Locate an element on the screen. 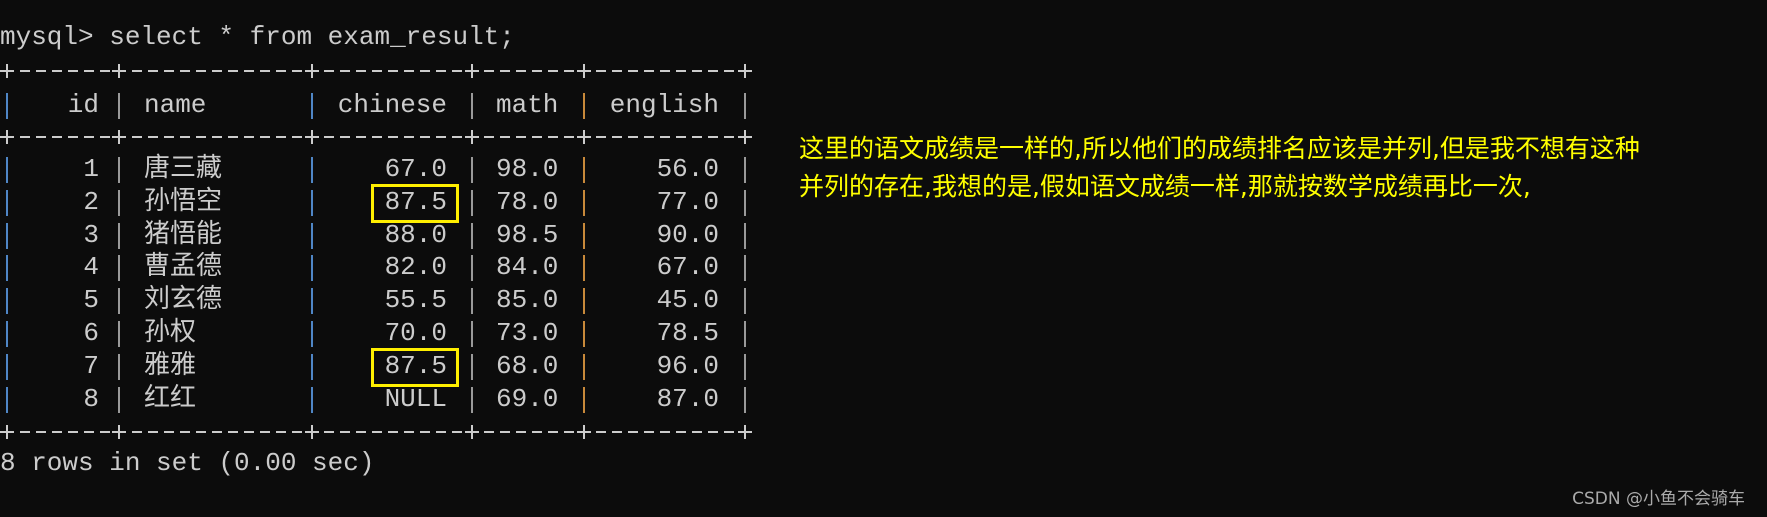 This screenshot has width=1767, height=517. cell-english: 67.0 is located at coordinates (687, 267).